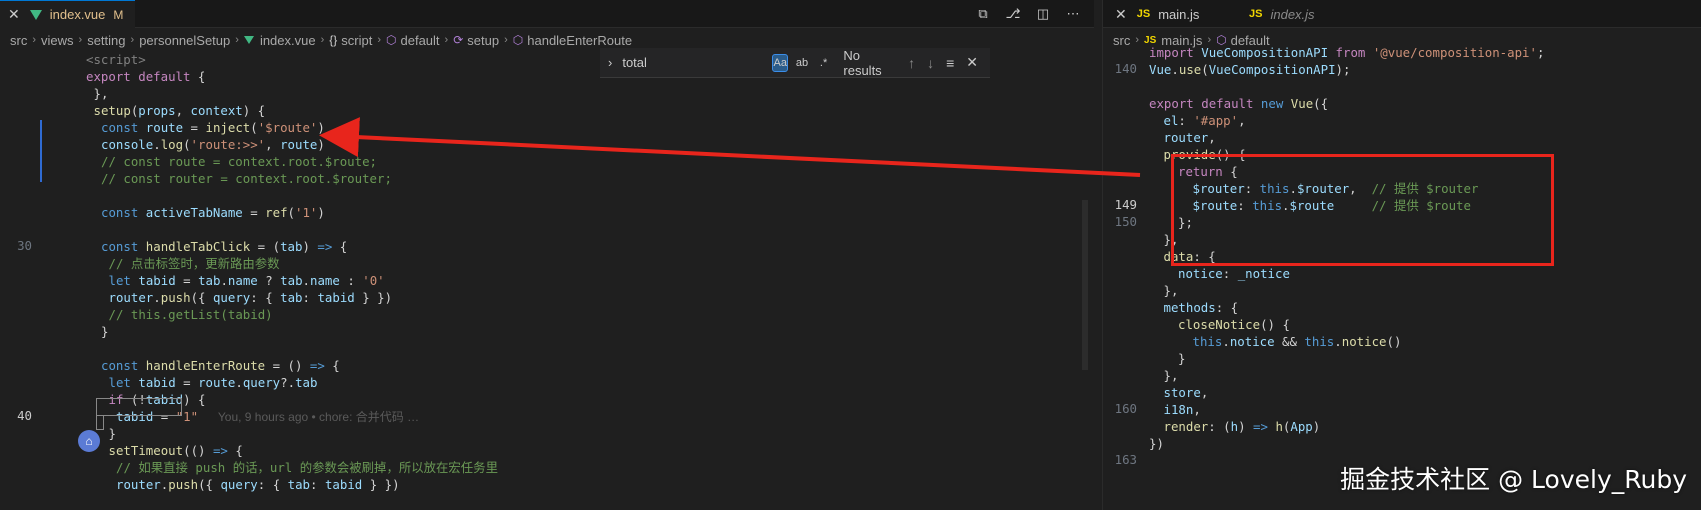  Describe the element at coordinates (157, 382) in the screenshot. I see `code-token: tabid` at that location.